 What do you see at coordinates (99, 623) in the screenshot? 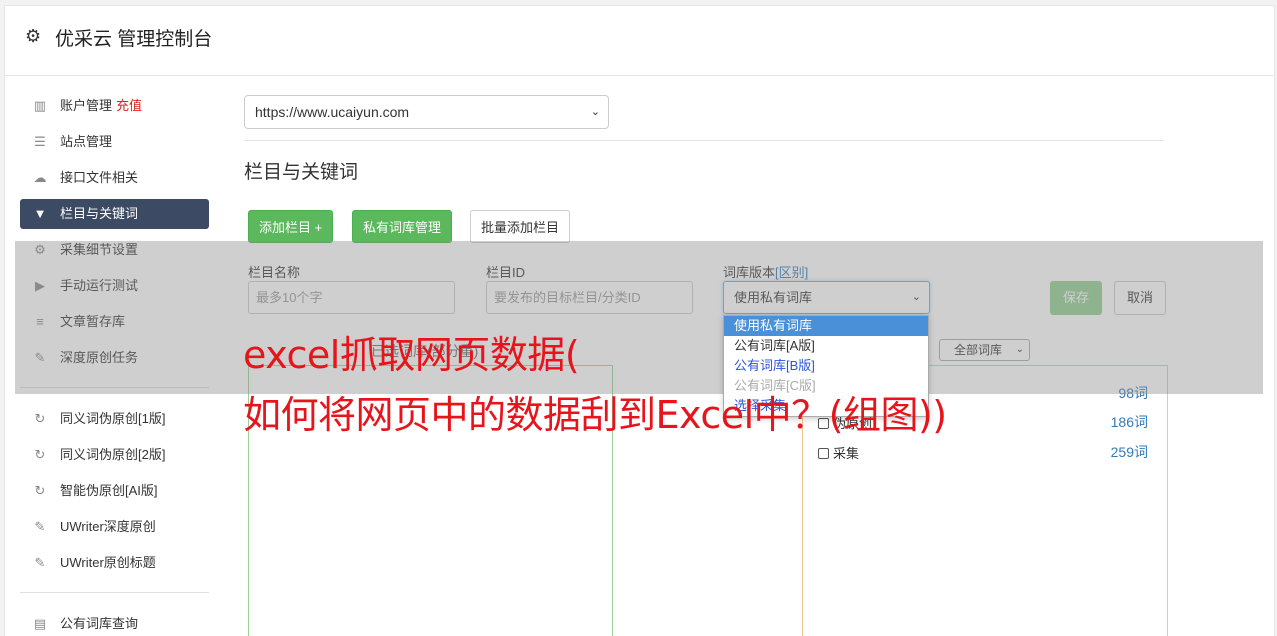
I see `sidebar-item-label: 公有词库查询` at bounding box center [99, 623].